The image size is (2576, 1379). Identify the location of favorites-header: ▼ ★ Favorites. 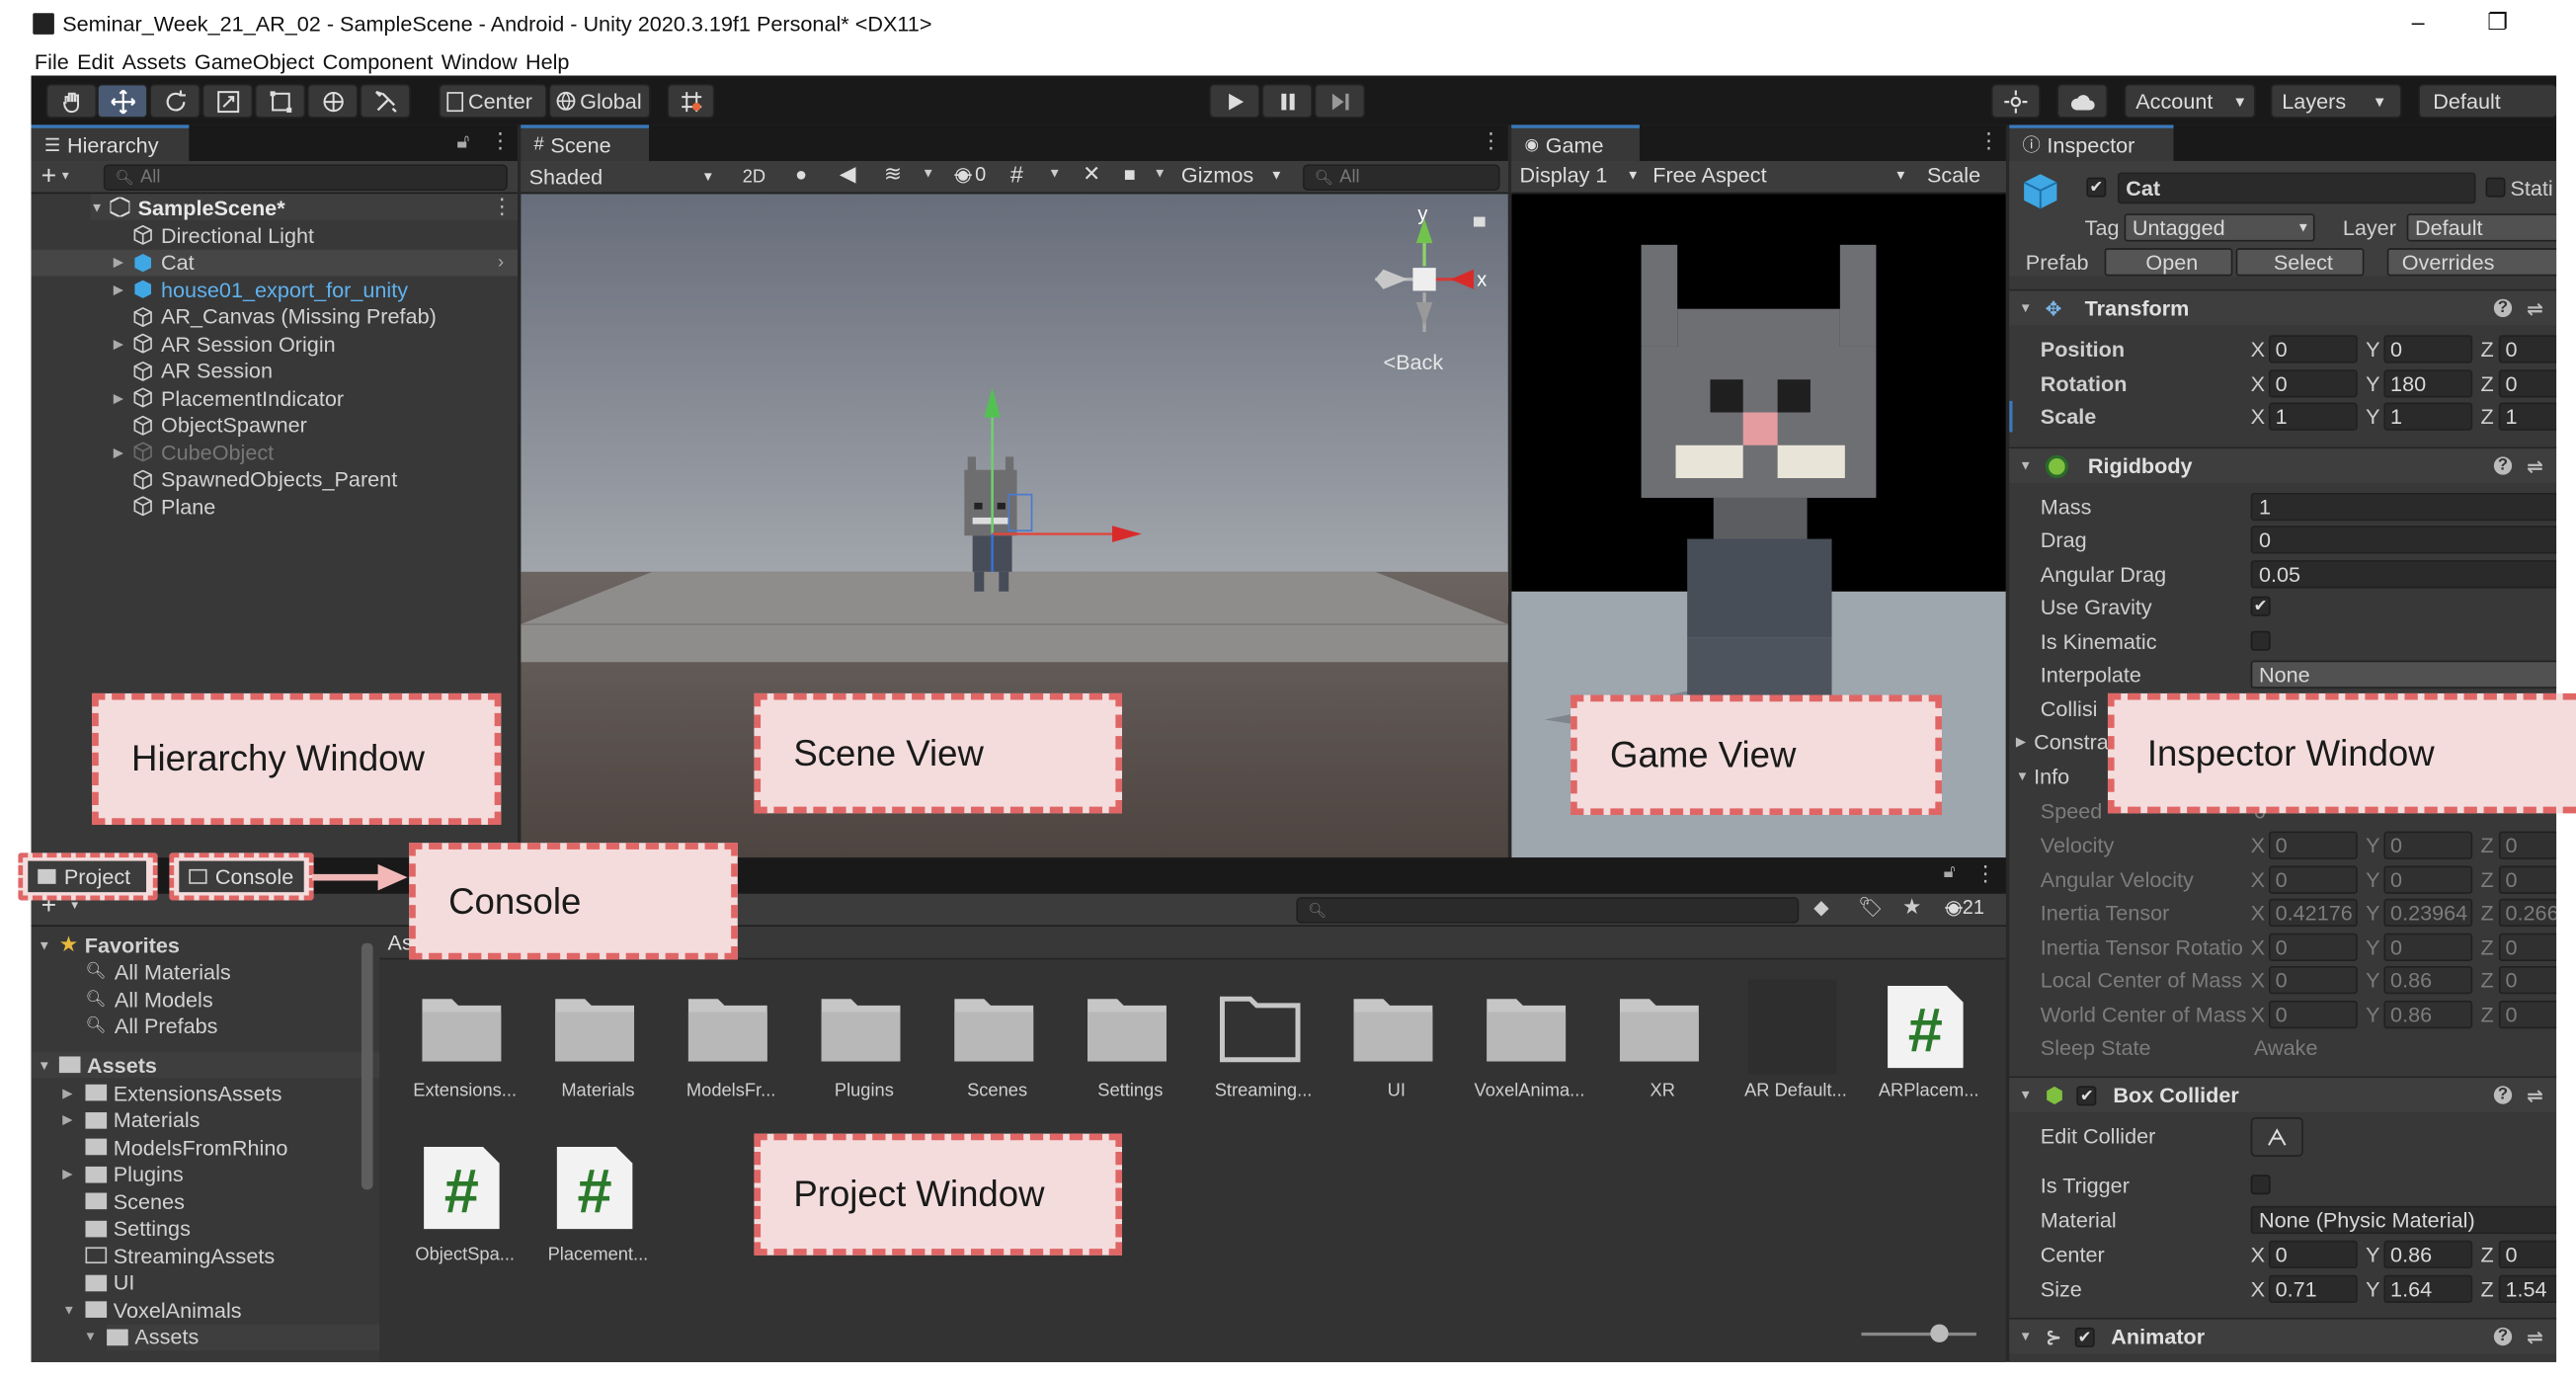
(109, 945).